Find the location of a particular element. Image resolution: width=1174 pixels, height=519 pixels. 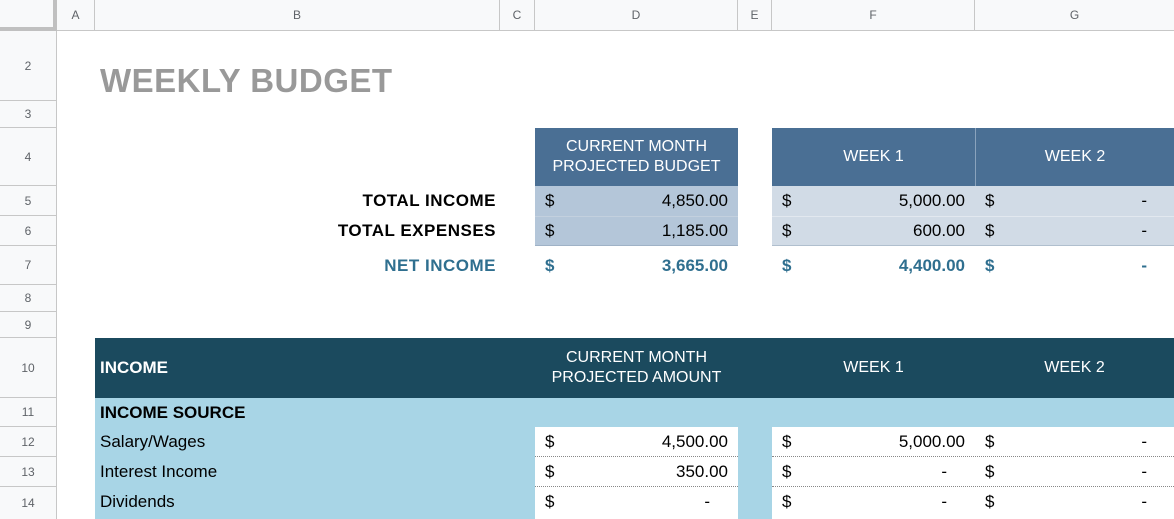

total-expenses-week1-value: 600.00 is located at coordinates (882, 231).